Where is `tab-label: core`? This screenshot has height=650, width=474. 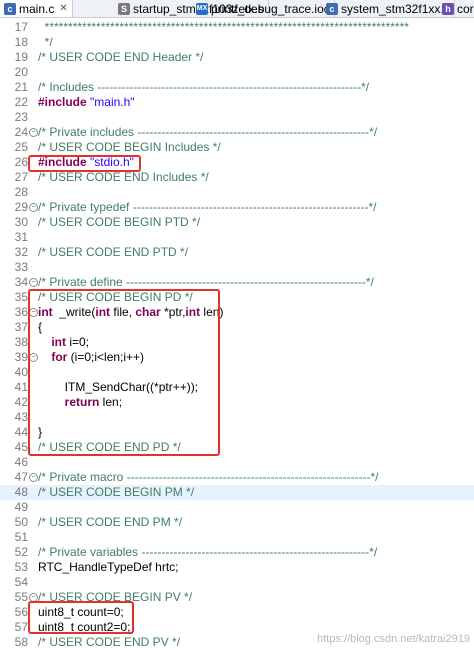 tab-label: core is located at coordinates (465, 8).